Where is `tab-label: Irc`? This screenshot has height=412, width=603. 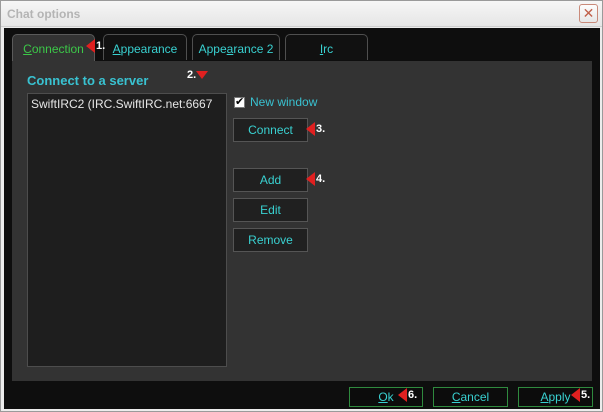
tab-label: Irc is located at coordinates (326, 49).